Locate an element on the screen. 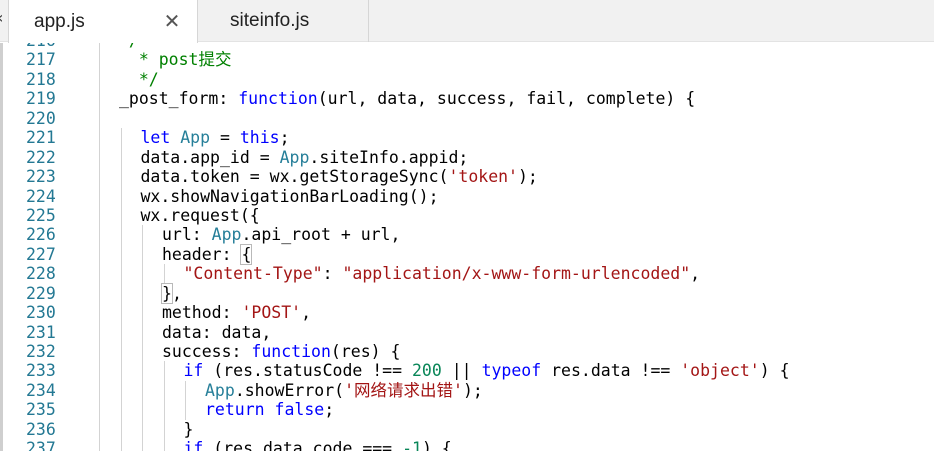 Image resolution: width=934 pixels, height=451 pixels. code-text: if (res.data.code === -1) { is located at coordinates (318, 445).